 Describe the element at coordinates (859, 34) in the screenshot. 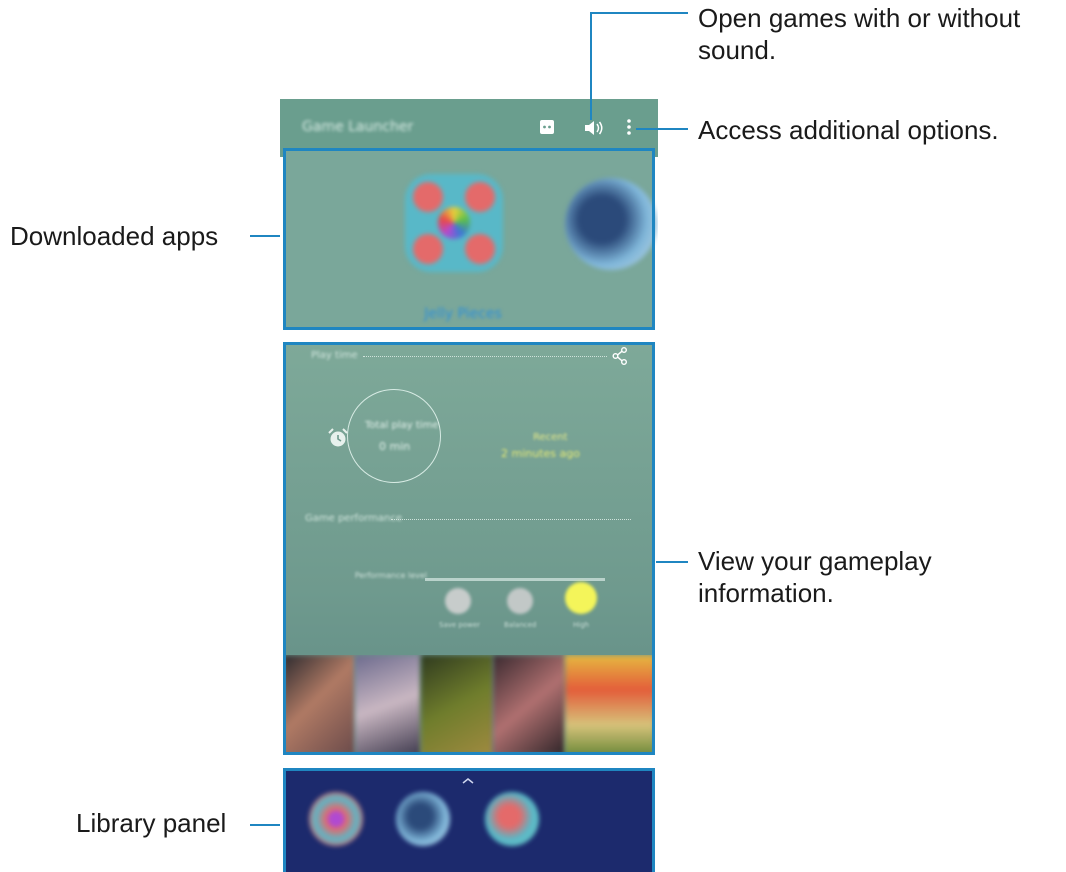

I see `callout-sound: Open games with or without sound.` at that location.